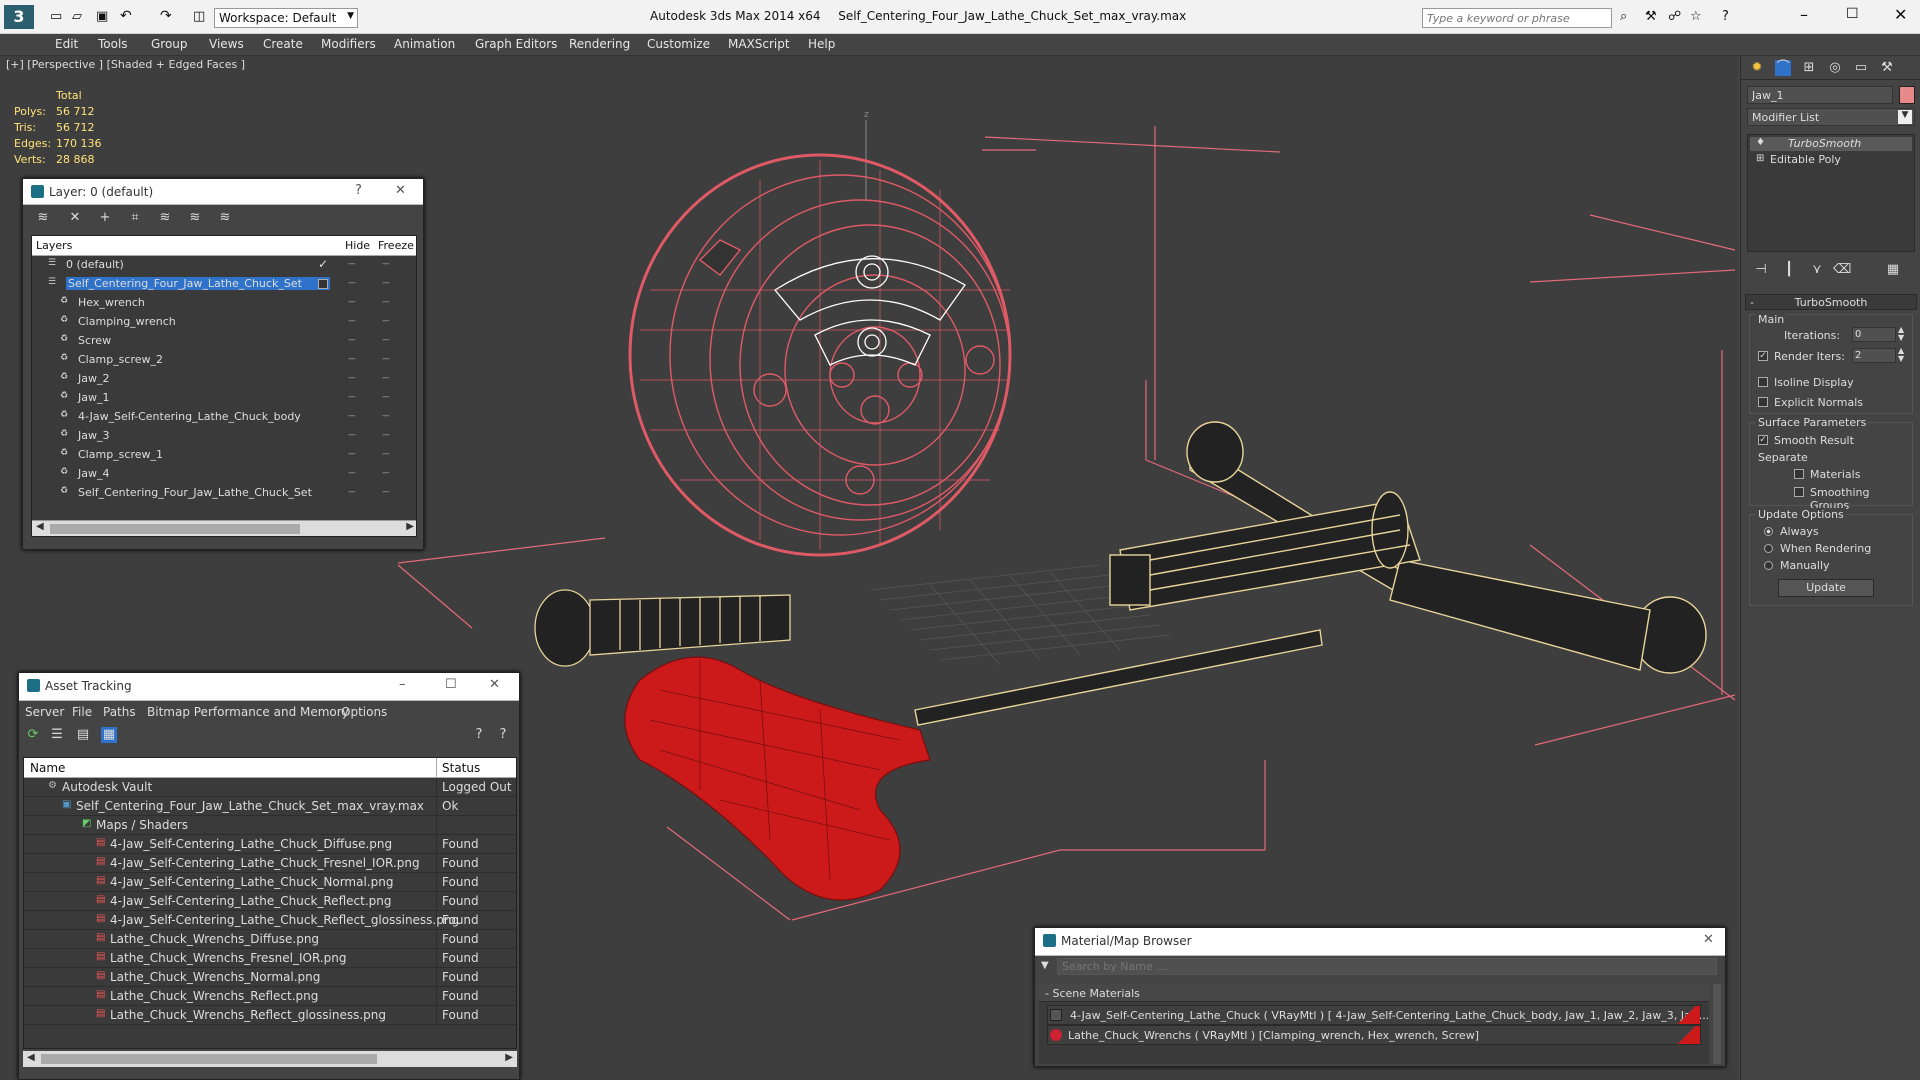  I want to click on app-logo-icon: 3, so click(19, 17).